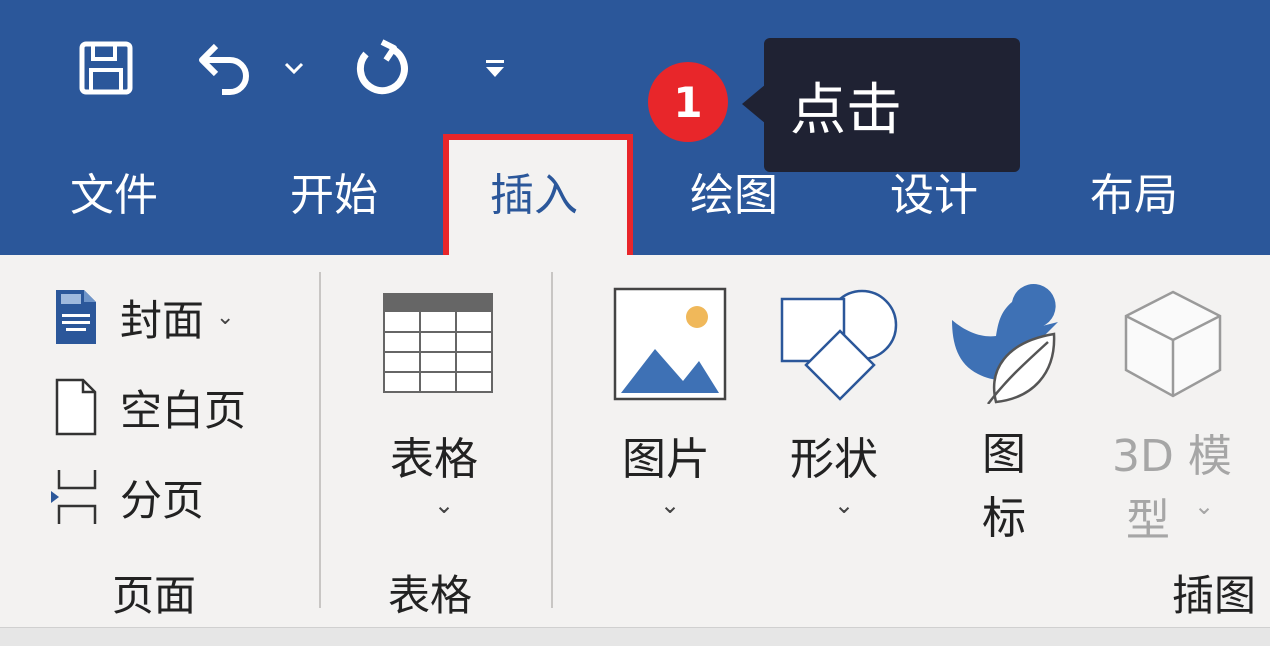 The width and height of the screenshot is (1270, 646). Describe the element at coordinates (183, 410) in the screenshot. I see `blank-page-label: 空白页` at that location.